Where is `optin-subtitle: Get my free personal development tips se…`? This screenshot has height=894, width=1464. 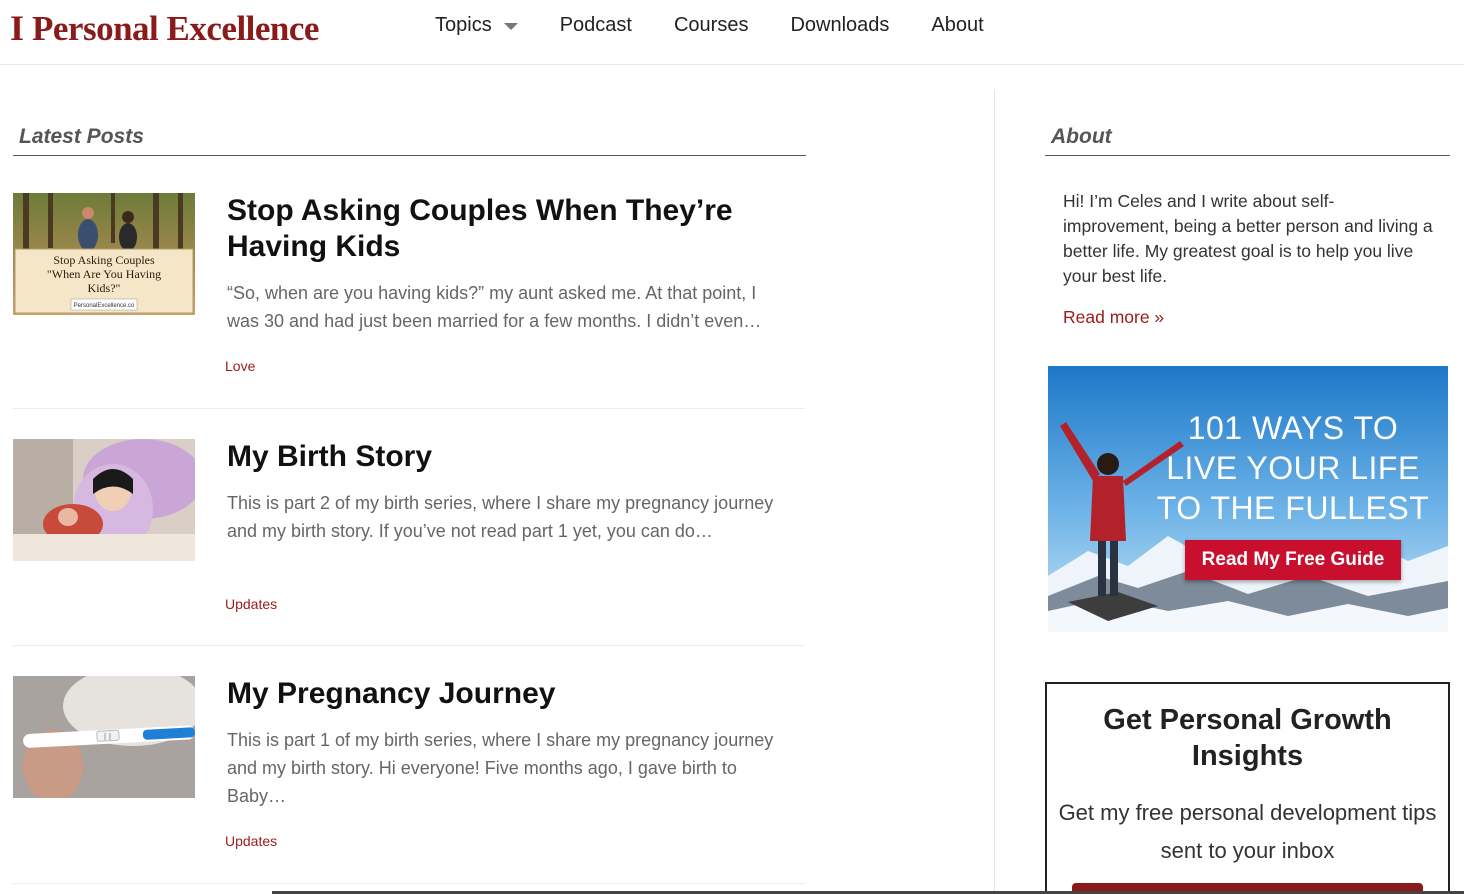 optin-subtitle: Get my free personal development tips se… is located at coordinates (1247, 831).